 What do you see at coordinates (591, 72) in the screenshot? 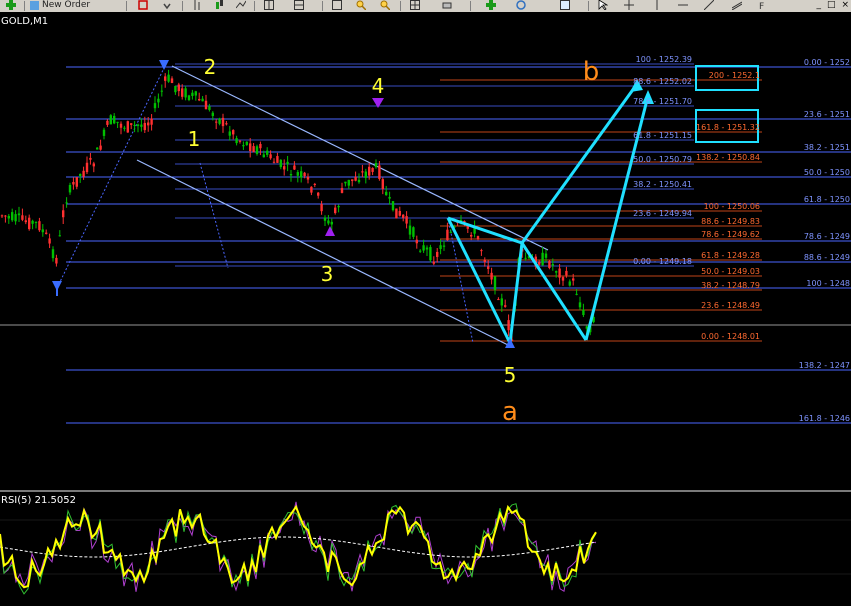
I see `abc-label-b: b` at bounding box center [591, 72].